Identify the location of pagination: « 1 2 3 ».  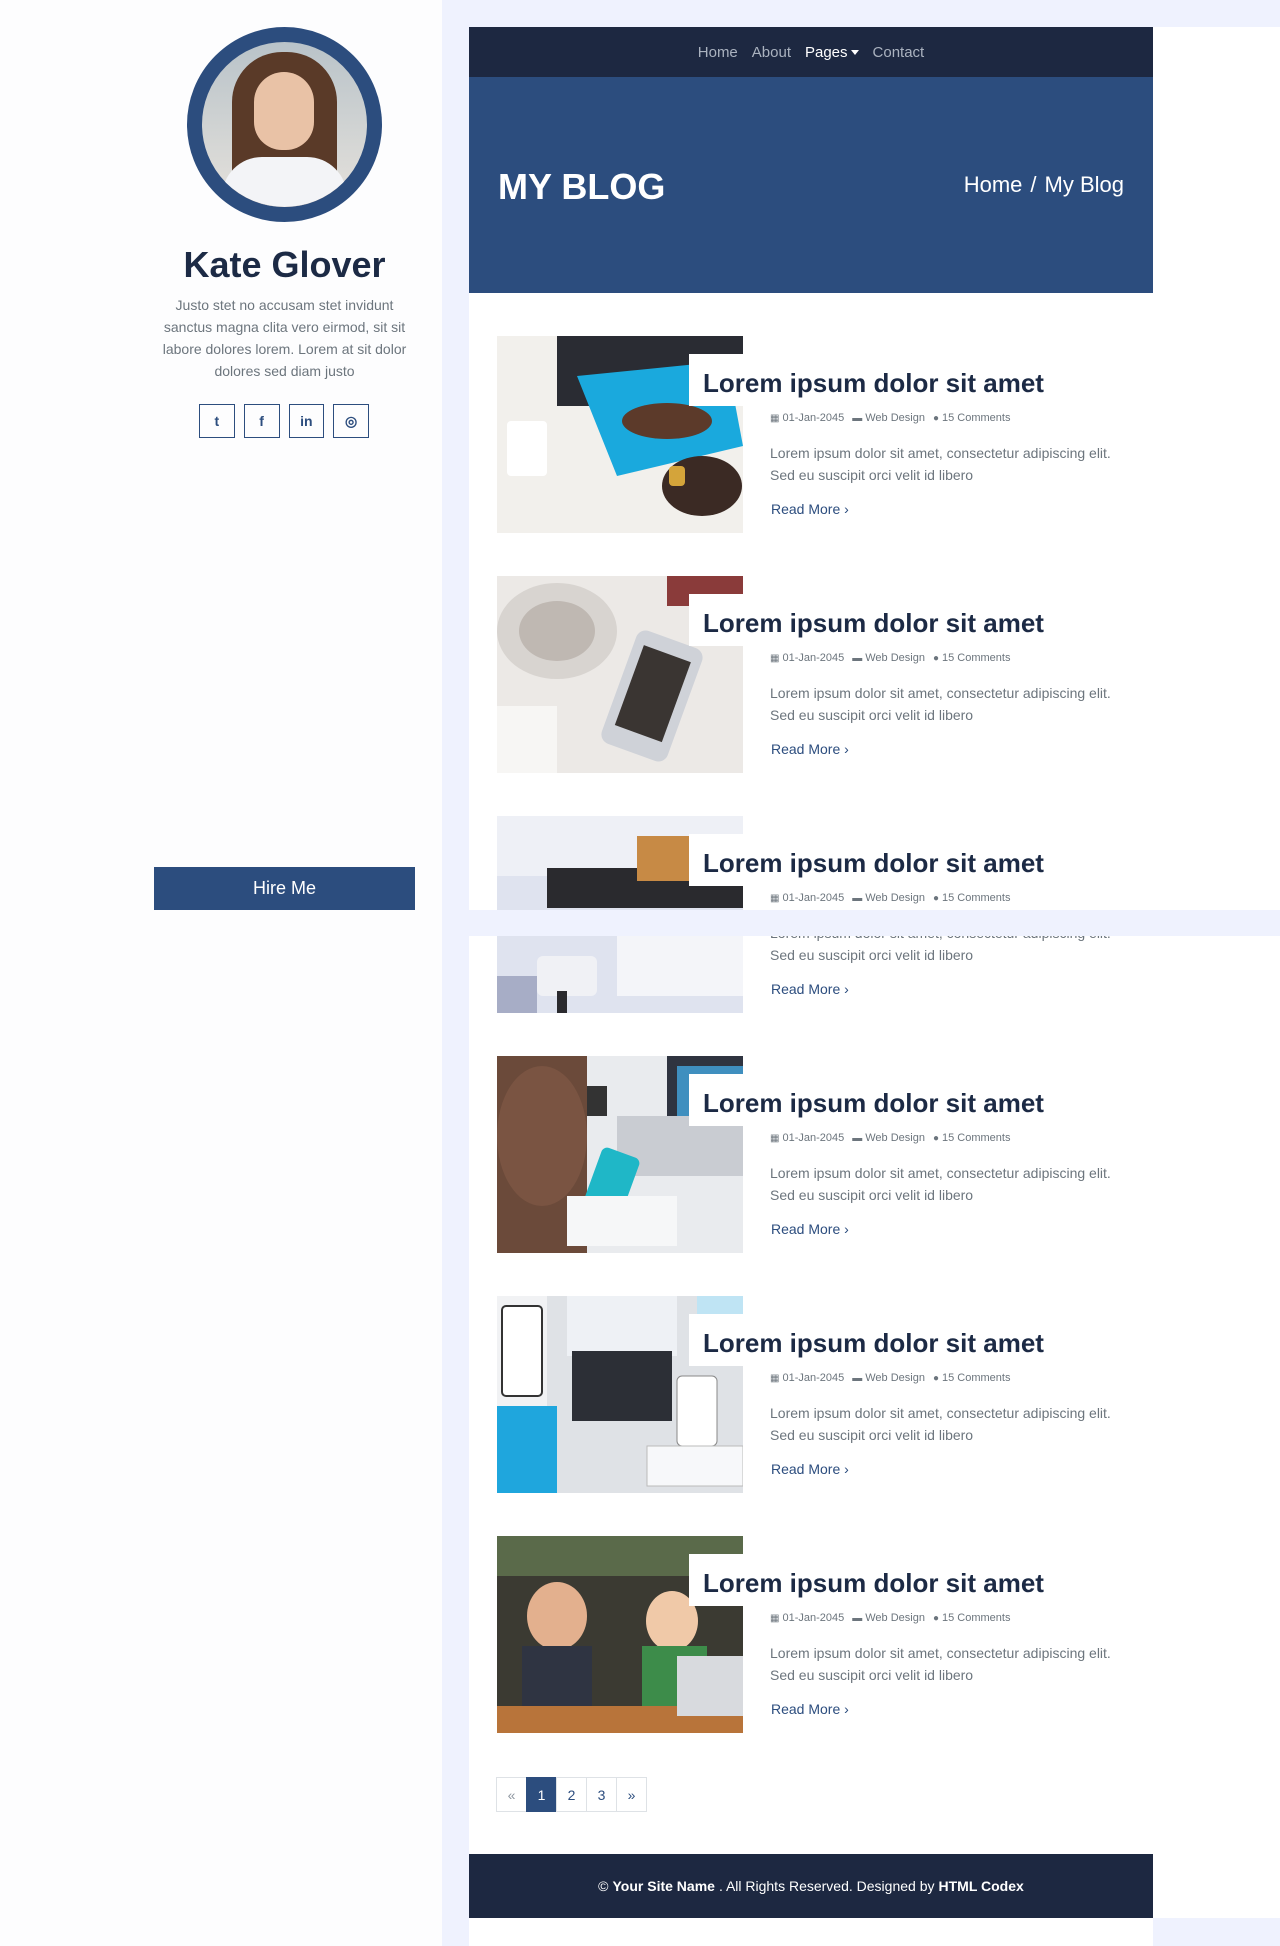
(571, 1794).